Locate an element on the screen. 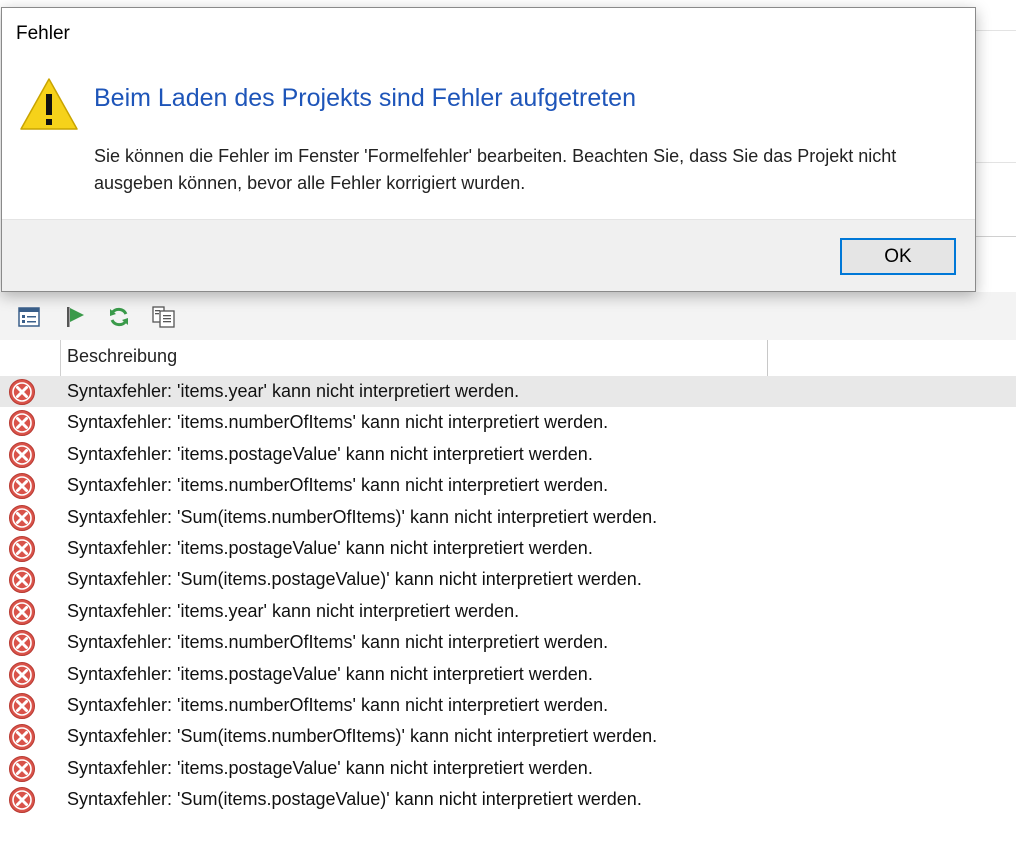 The width and height of the screenshot is (1016, 859). copy-list-icon is located at coordinates (164, 317).